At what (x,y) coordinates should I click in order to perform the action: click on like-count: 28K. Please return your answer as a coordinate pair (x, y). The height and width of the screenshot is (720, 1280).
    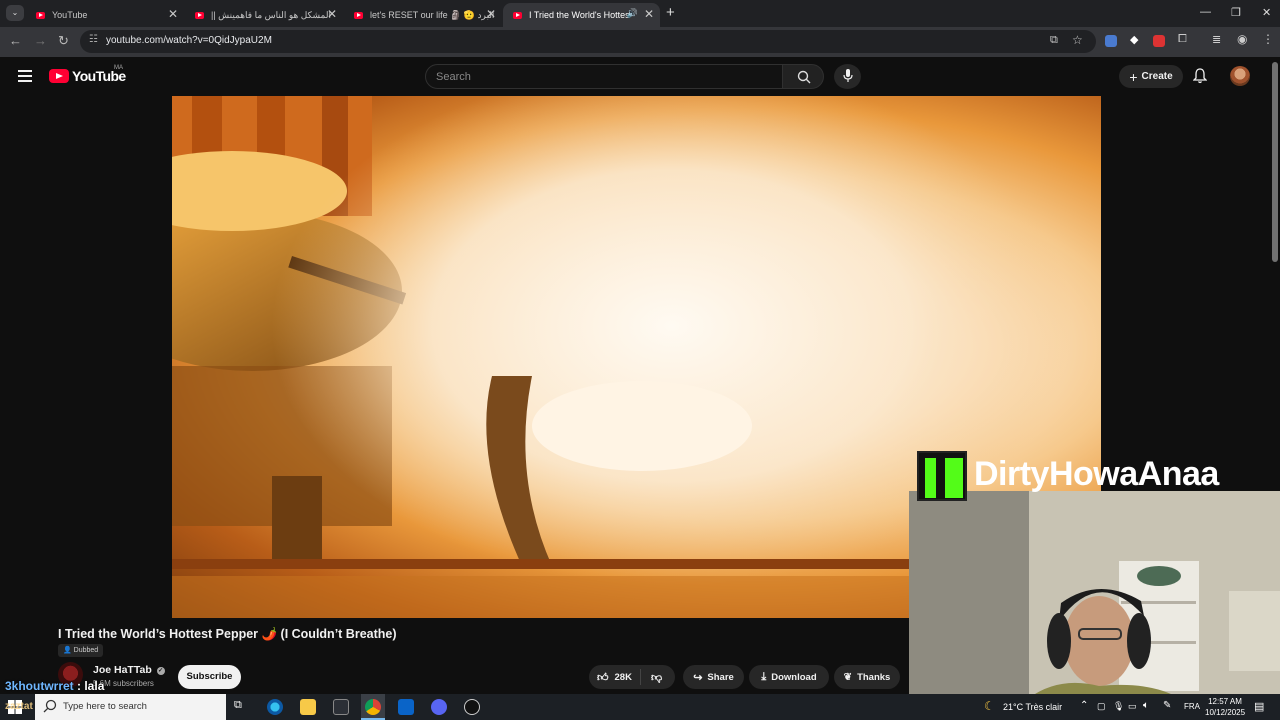
    Looking at the image, I should click on (623, 677).